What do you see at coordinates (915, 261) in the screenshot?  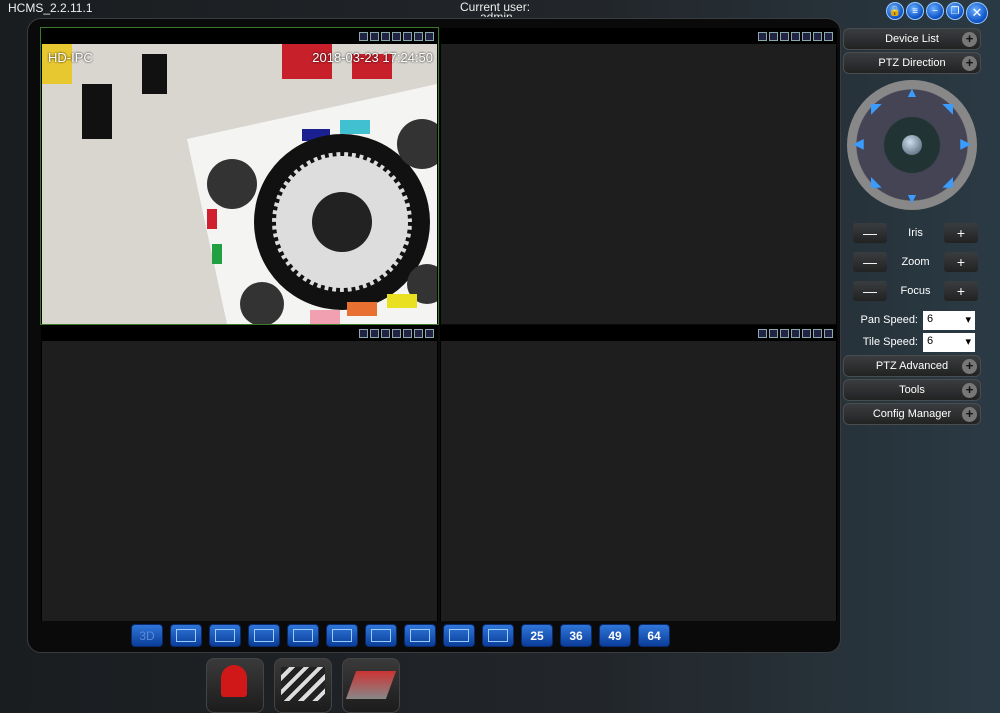 I see `zoom-label: Zoom` at bounding box center [915, 261].